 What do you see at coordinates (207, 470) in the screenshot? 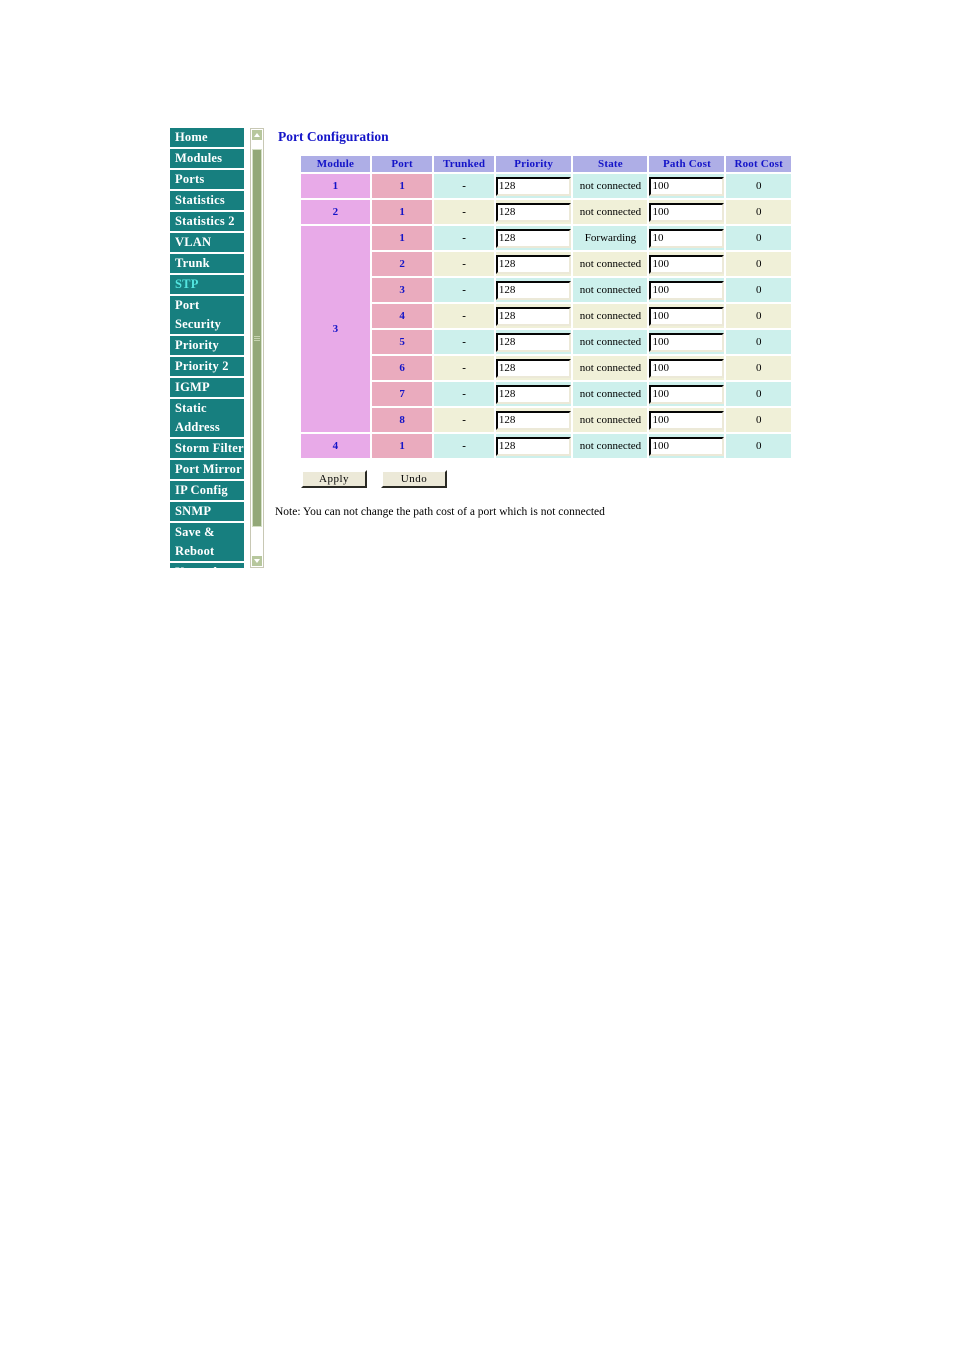
I see `sidebar-item-port-mirror: Port Mirror` at bounding box center [207, 470].